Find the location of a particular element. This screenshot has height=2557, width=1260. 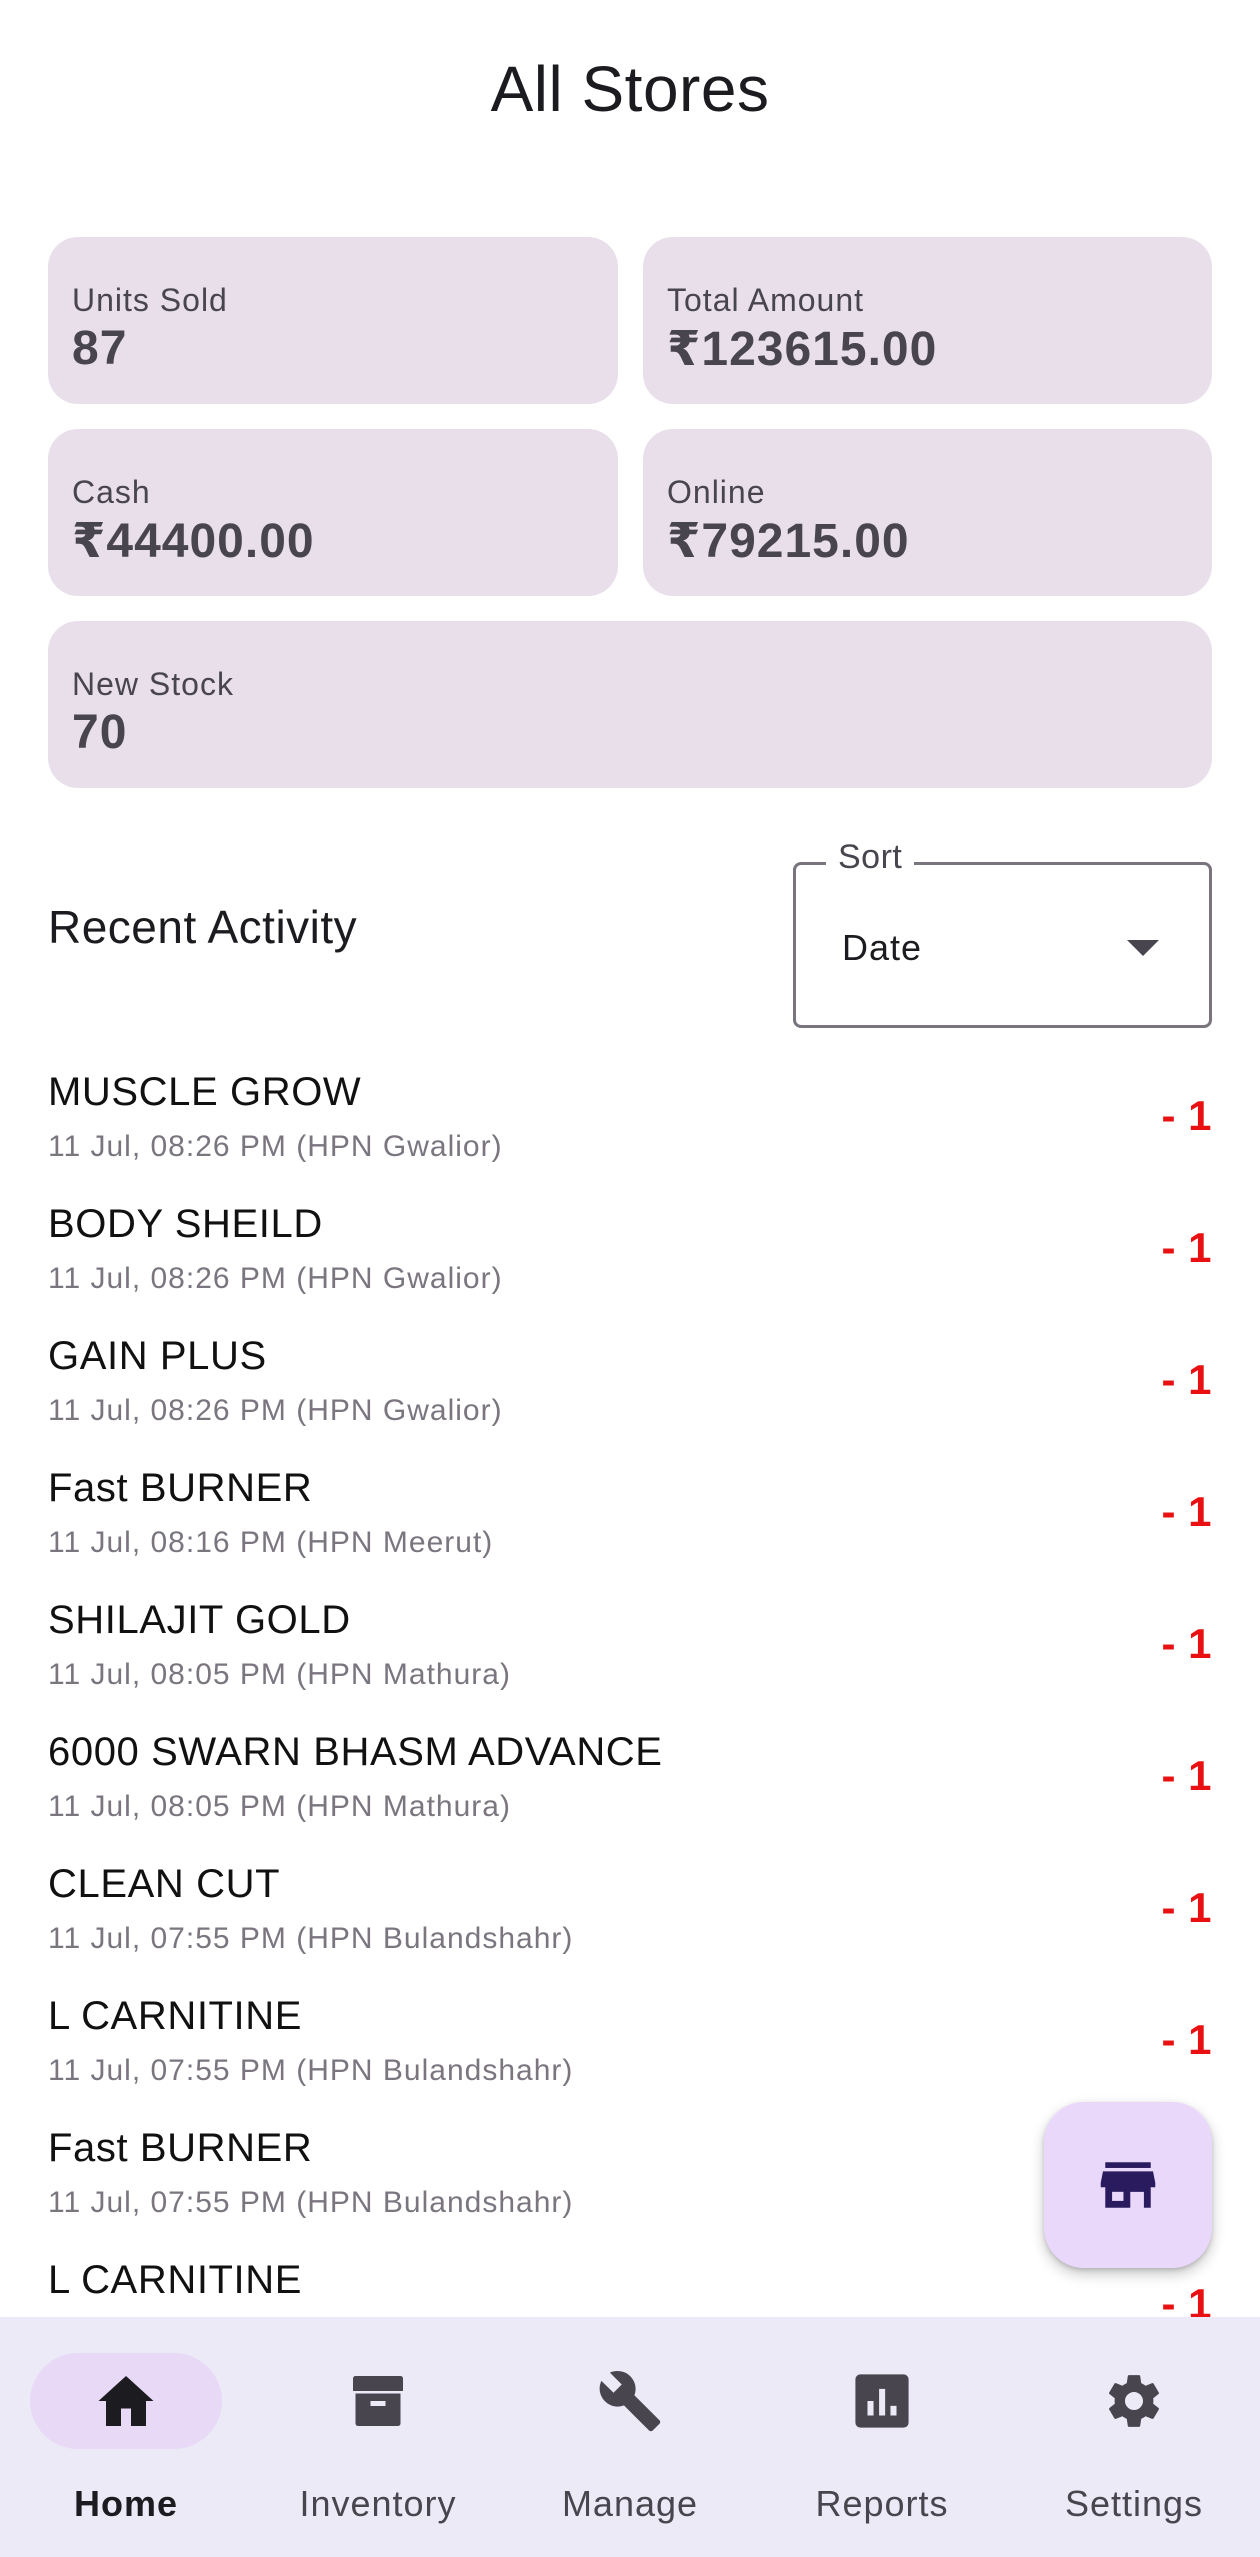

wrench-icon is located at coordinates (630, 2401).